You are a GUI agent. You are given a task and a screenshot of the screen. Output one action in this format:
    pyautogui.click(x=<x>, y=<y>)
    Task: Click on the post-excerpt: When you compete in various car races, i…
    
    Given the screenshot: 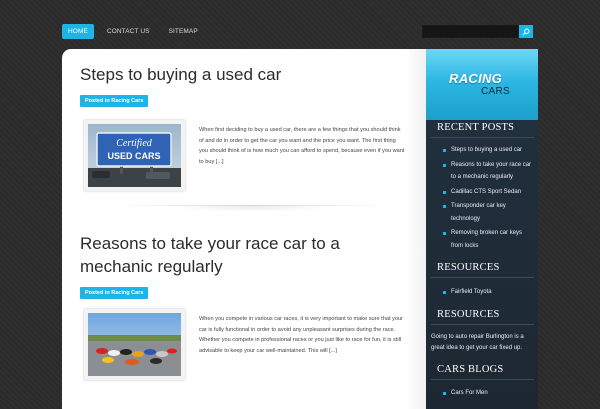 What is the action you would take?
    pyautogui.click(x=301, y=335)
    